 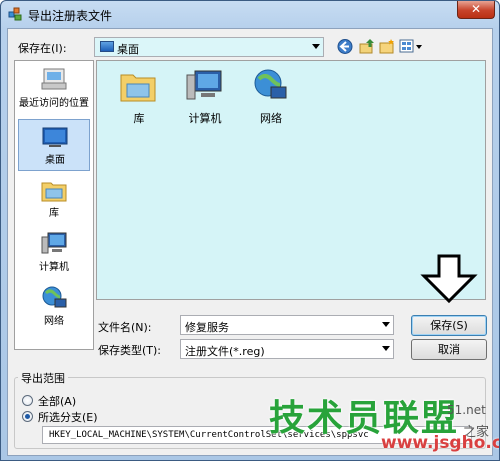 I want to click on place-recent: 最近访问的位置, so click(x=54, y=89).